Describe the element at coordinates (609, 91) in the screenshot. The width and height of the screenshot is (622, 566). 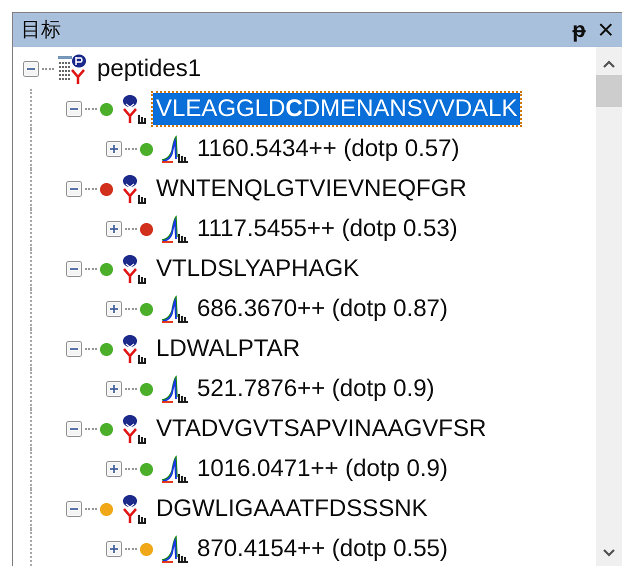
I see `scrollbar-thumb` at that location.